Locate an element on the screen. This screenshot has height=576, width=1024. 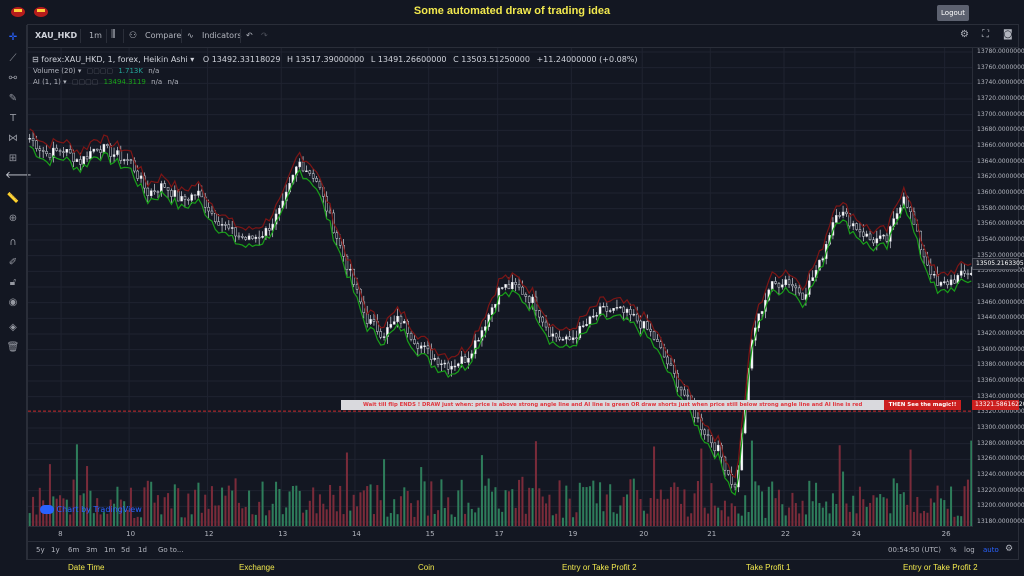
ai-study-label: AI (1, 1) is located at coordinates (47, 82).